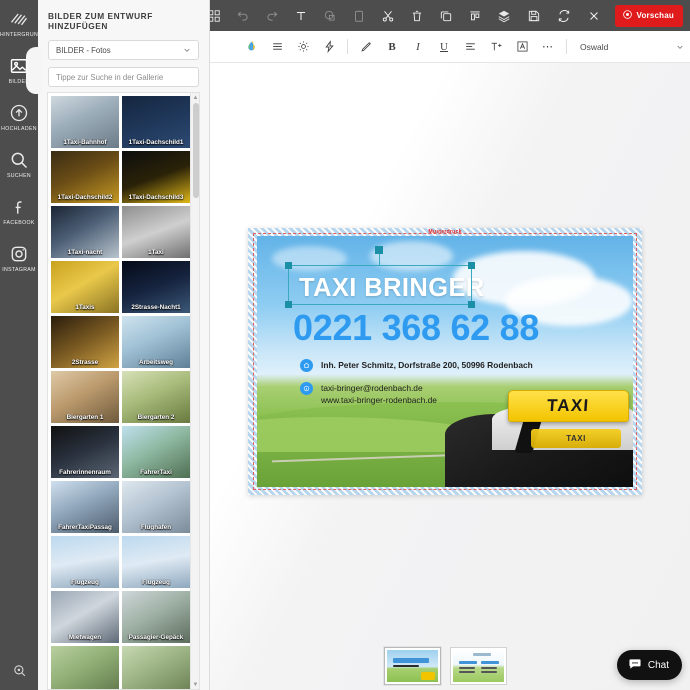 Image resolution: width=690 pixels, height=690 pixels. Describe the element at coordinates (306, 365) in the screenshot. I see `home-icon` at that location.